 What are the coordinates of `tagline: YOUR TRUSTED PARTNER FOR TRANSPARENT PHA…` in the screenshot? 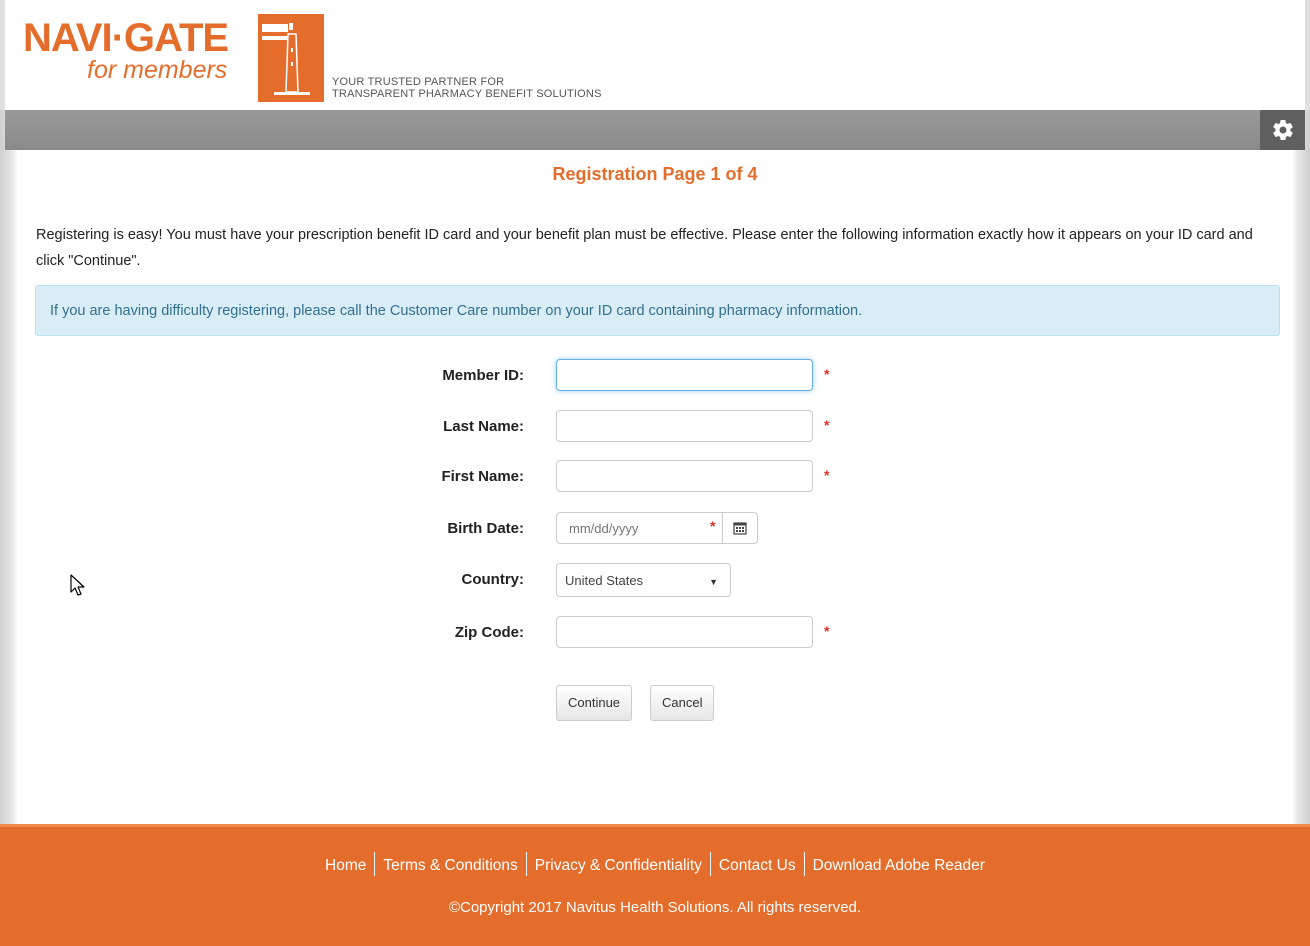 It's located at (467, 88).